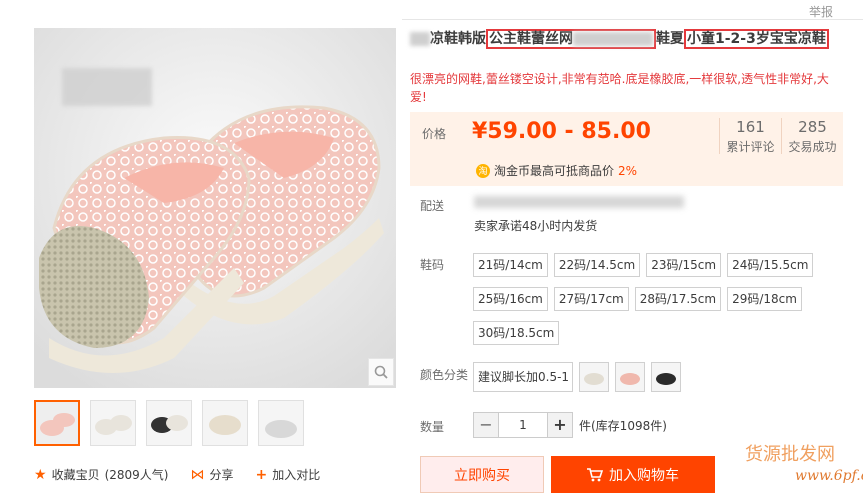  I want to click on thumbnail-list, so click(169, 423).